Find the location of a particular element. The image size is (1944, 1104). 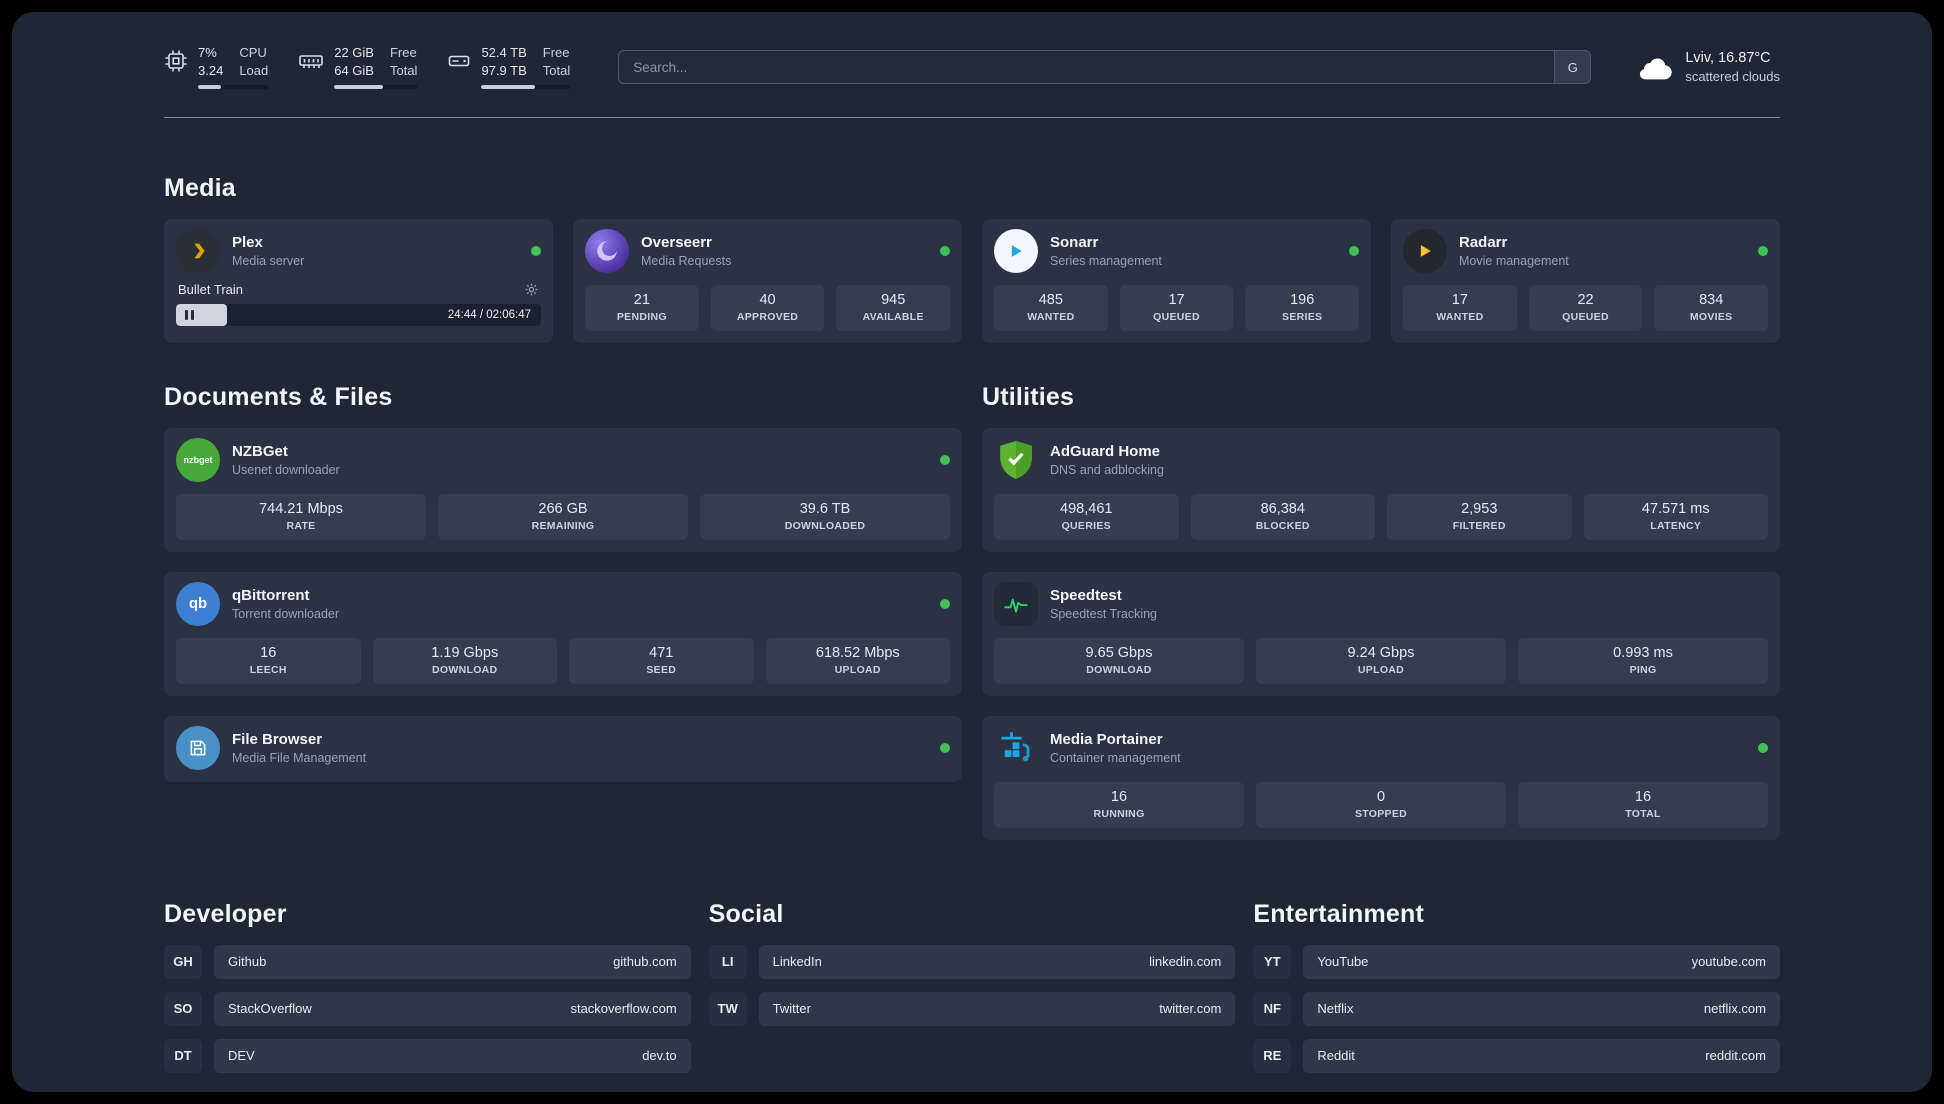

twitter-badge: TW is located at coordinates (727, 1008).